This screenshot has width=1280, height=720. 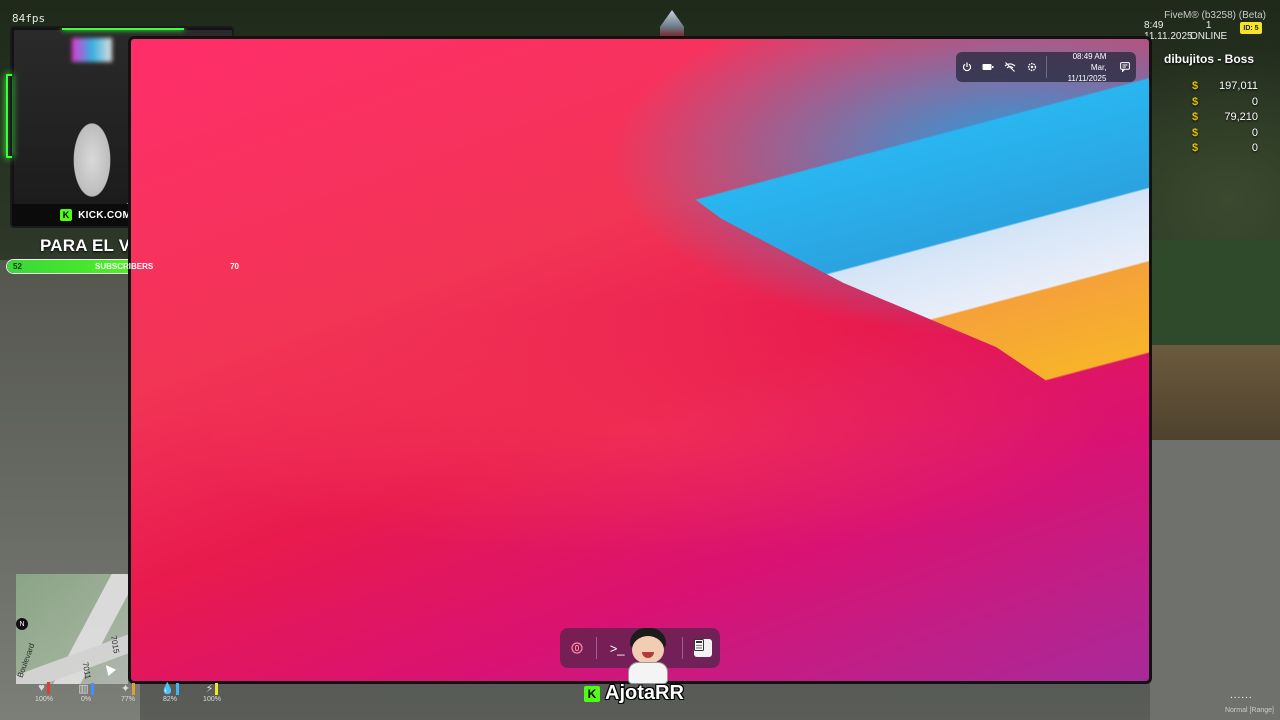 I want to click on streamer-brand: K AjotaRR, so click(x=634, y=693).